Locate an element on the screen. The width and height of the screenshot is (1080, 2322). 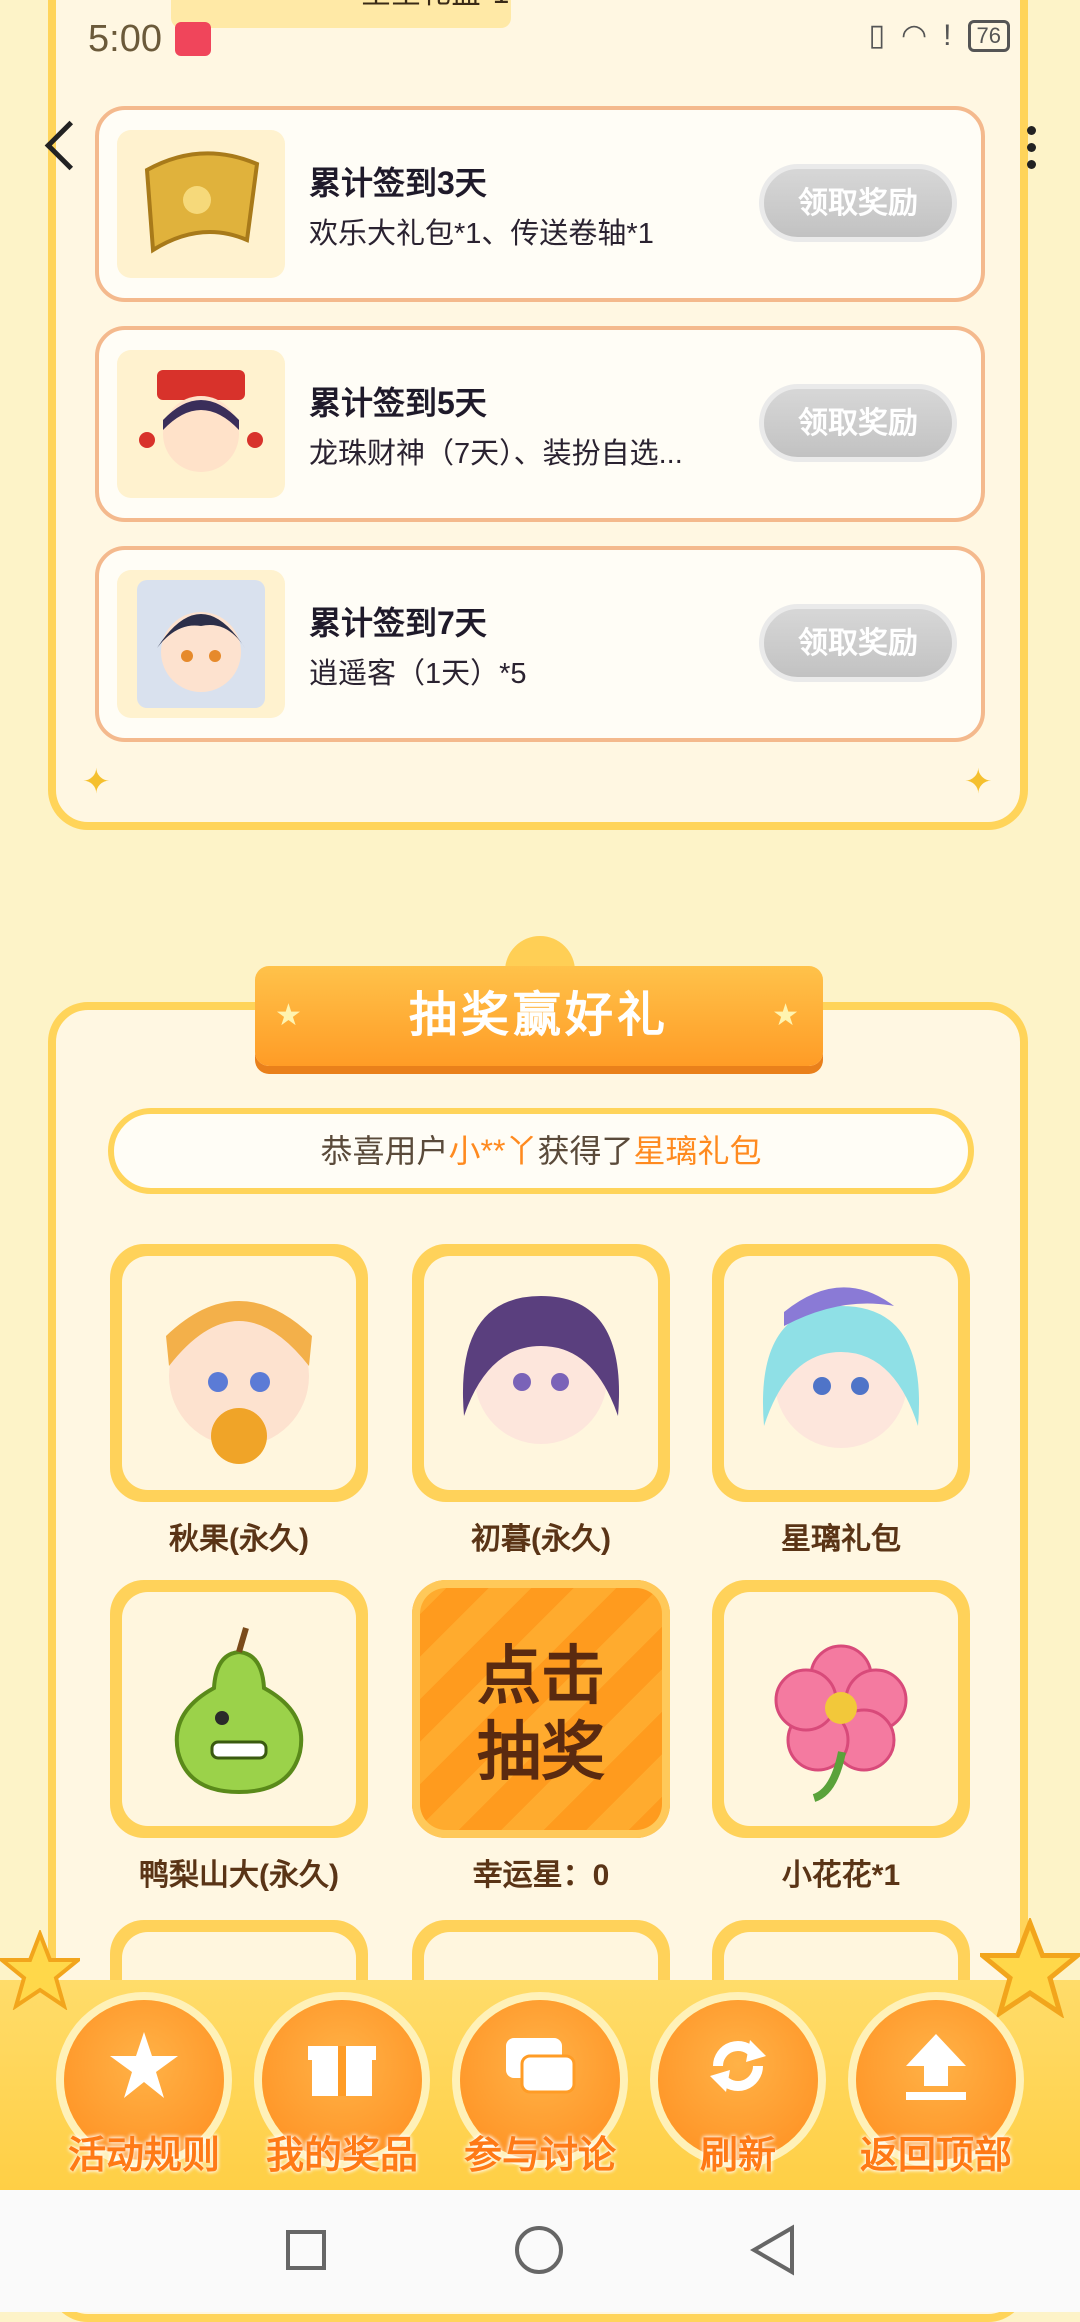
reward-title: 累计签到7天 is located at coordinates (398, 623).